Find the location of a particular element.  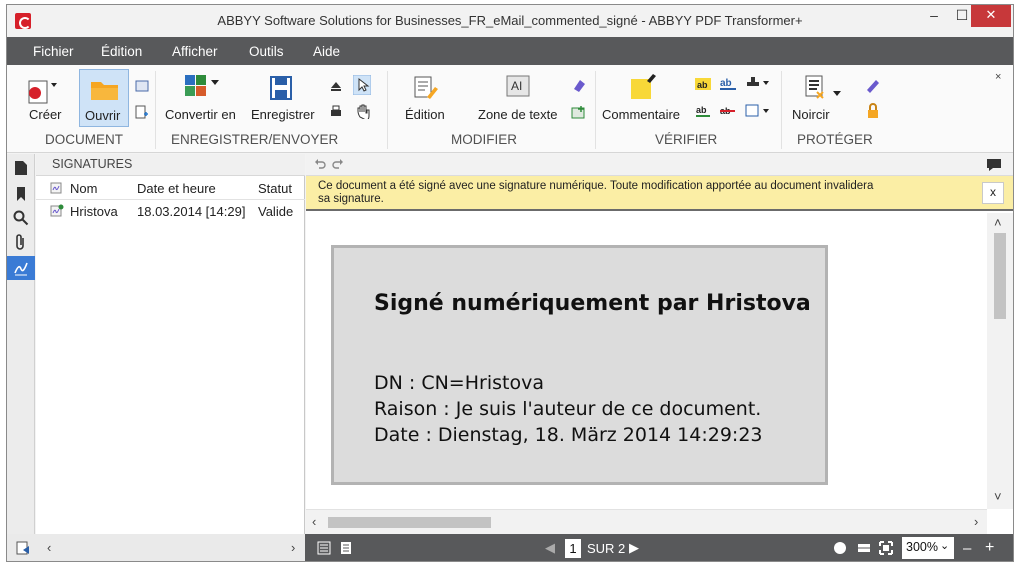

scroll-left-icon: ‹ is located at coordinates (314, 521).